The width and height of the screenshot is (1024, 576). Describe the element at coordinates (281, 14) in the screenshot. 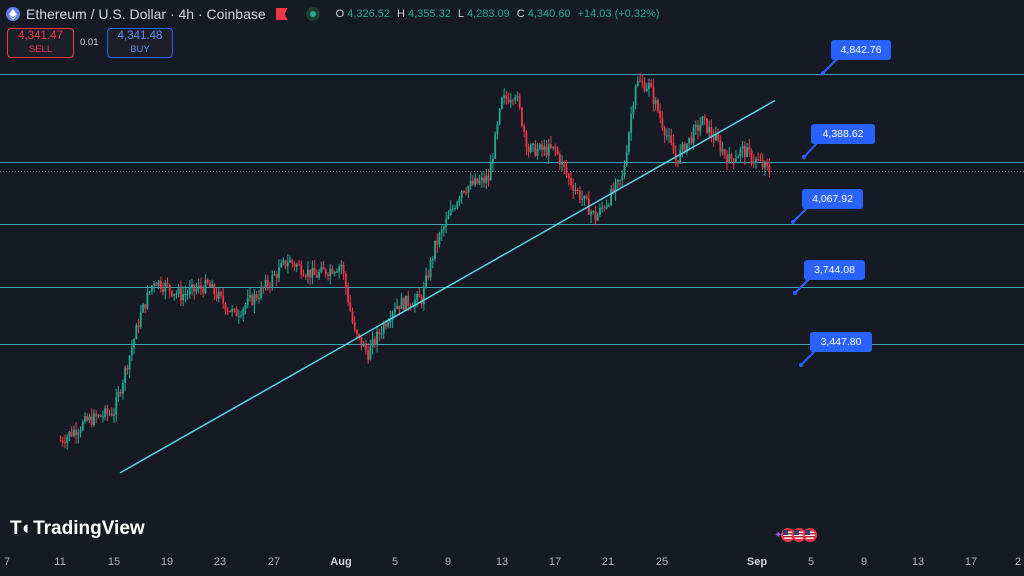

I see `red-flag-icon` at that location.